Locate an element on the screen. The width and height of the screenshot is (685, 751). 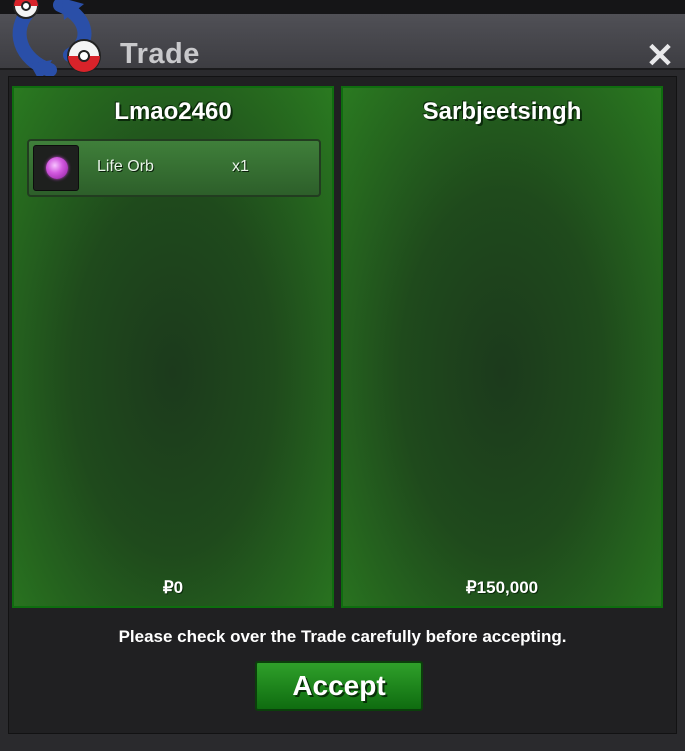
item-quantity: x1 is located at coordinates (240, 166).